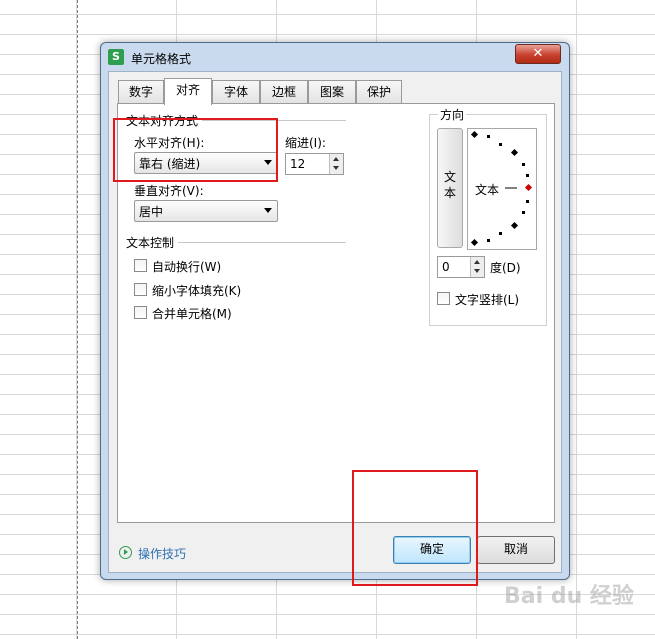  I want to click on degrees-stepper: 0, so click(461, 267).